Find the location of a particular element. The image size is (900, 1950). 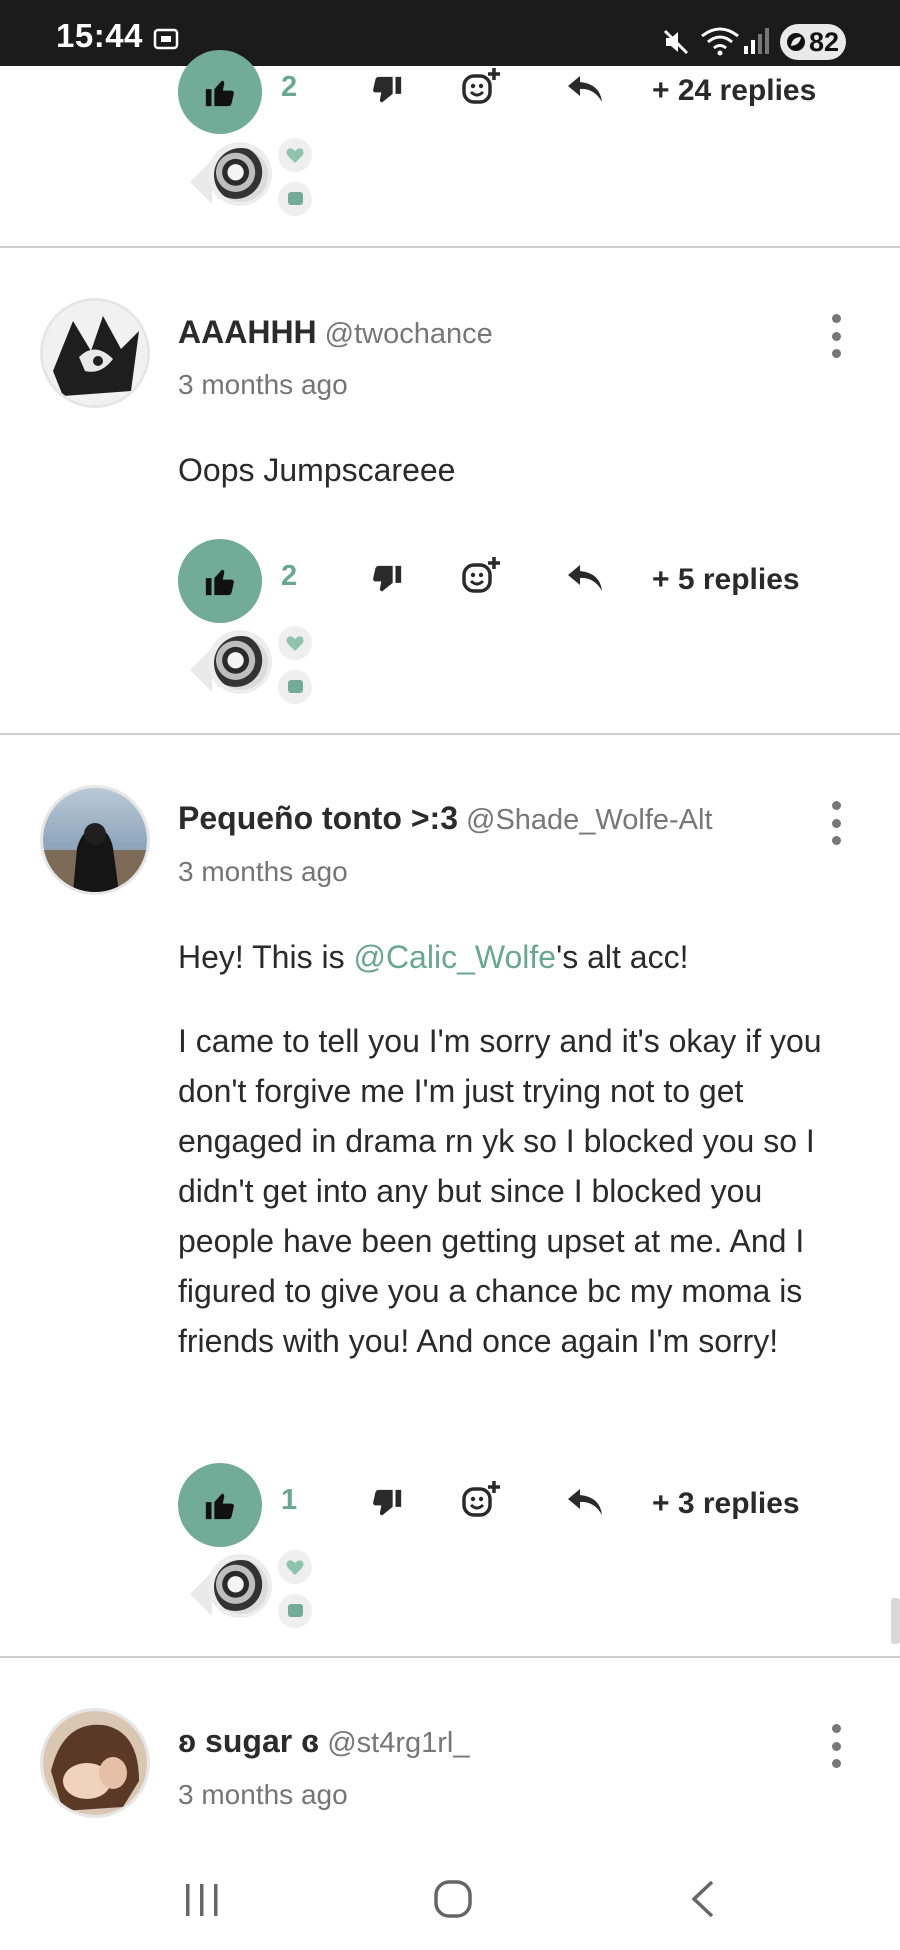

author-handle: @twochance is located at coordinates (408, 334).